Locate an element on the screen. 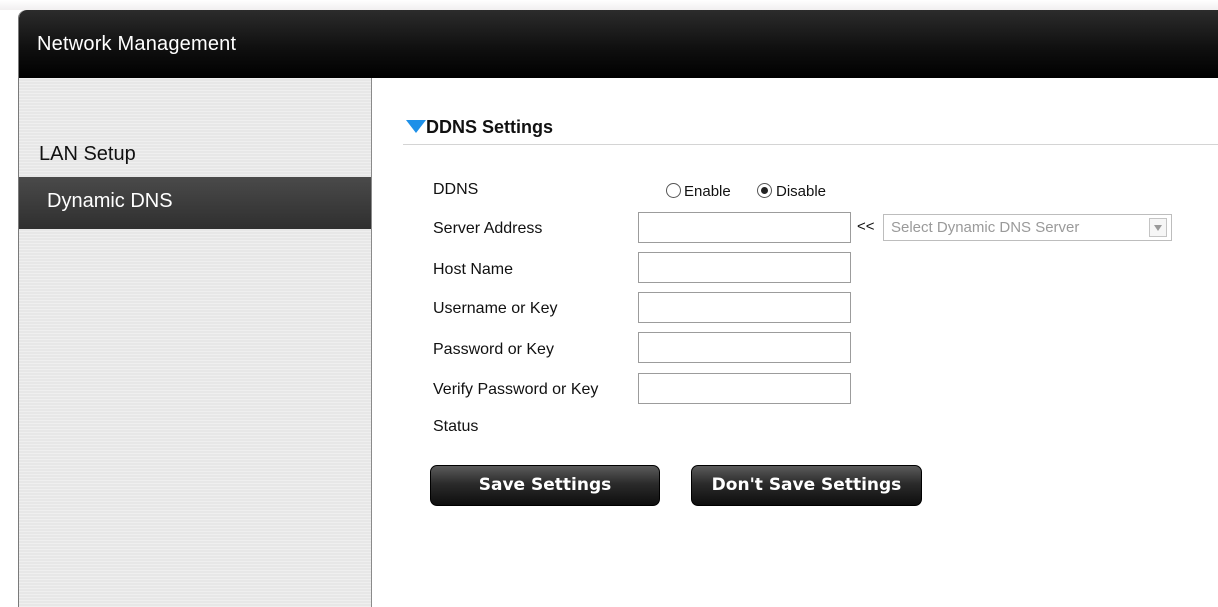 The height and width of the screenshot is (607, 1218). password-label: Password or Key is located at coordinates (493, 349).